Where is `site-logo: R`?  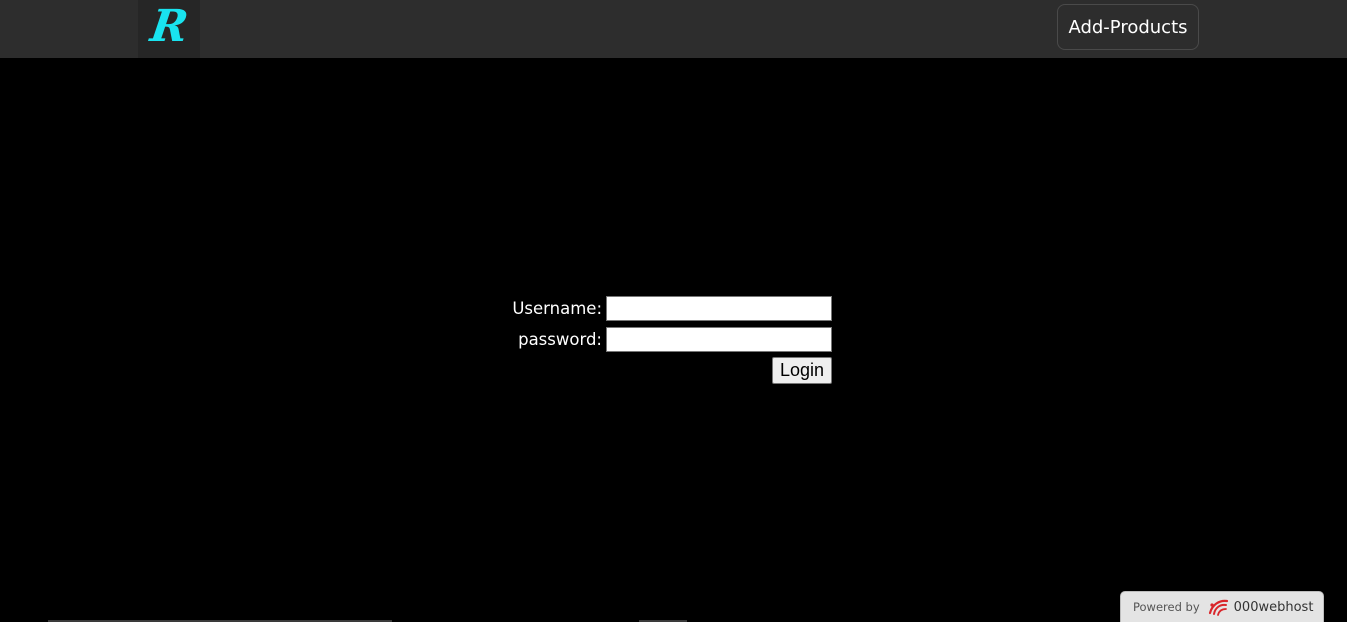
site-logo: R is located at coordinates (169, 29).